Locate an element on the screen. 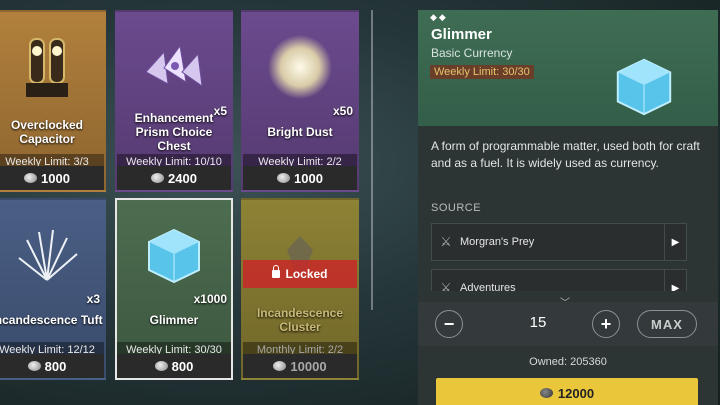 Image resolution: width=720 pixels, height=405 pixels. card-name: Enhancement Prism Choice Chest is located at coordinates (174, 132).